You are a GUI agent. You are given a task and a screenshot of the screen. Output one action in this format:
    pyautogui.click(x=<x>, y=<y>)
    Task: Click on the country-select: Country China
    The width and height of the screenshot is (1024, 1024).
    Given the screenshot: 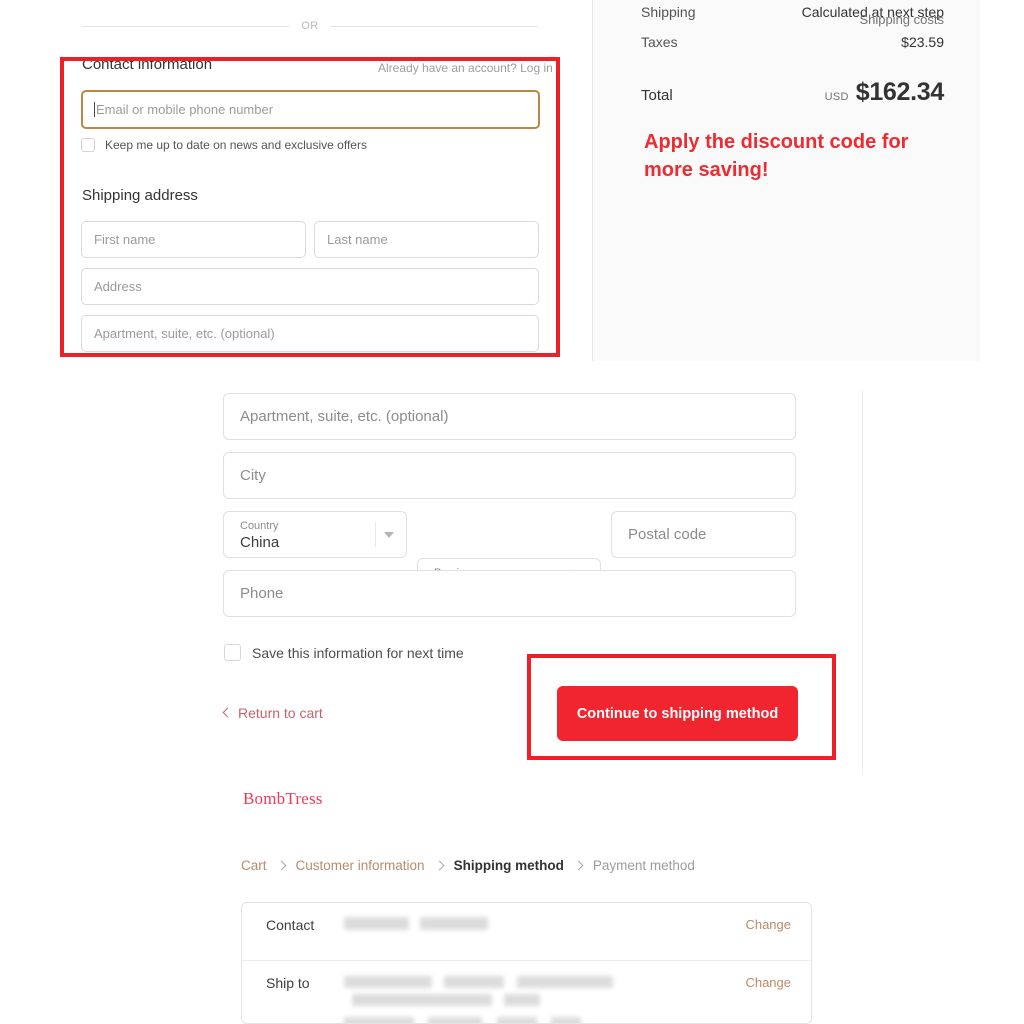 What is the action you would take?
    pyautogui.click(x=315, y=534)
    